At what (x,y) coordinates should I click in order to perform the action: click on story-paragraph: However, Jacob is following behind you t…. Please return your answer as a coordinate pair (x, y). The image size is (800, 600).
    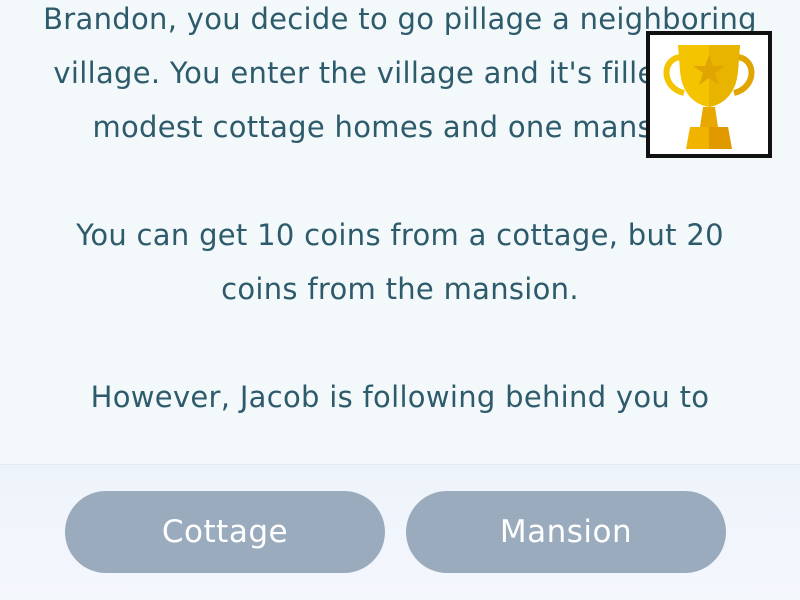
    Looking at the image, I should click on (400, 397).